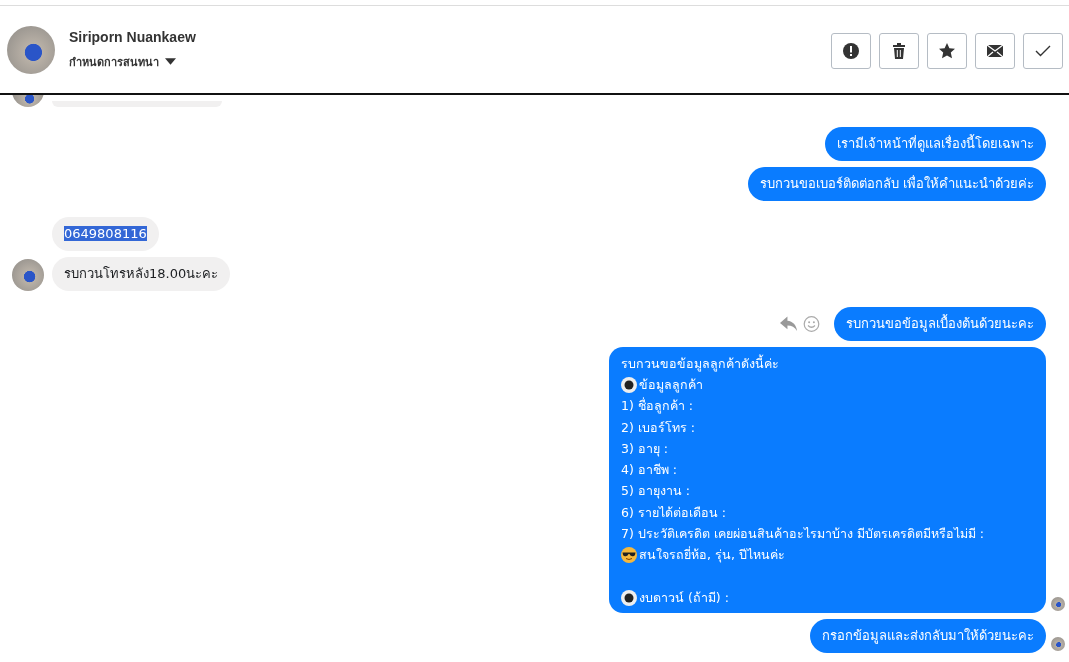 This screenshot has height=662, width=1069. I want to click on conversation-menu: กำหนดการสนทนา, so click(450, 61).